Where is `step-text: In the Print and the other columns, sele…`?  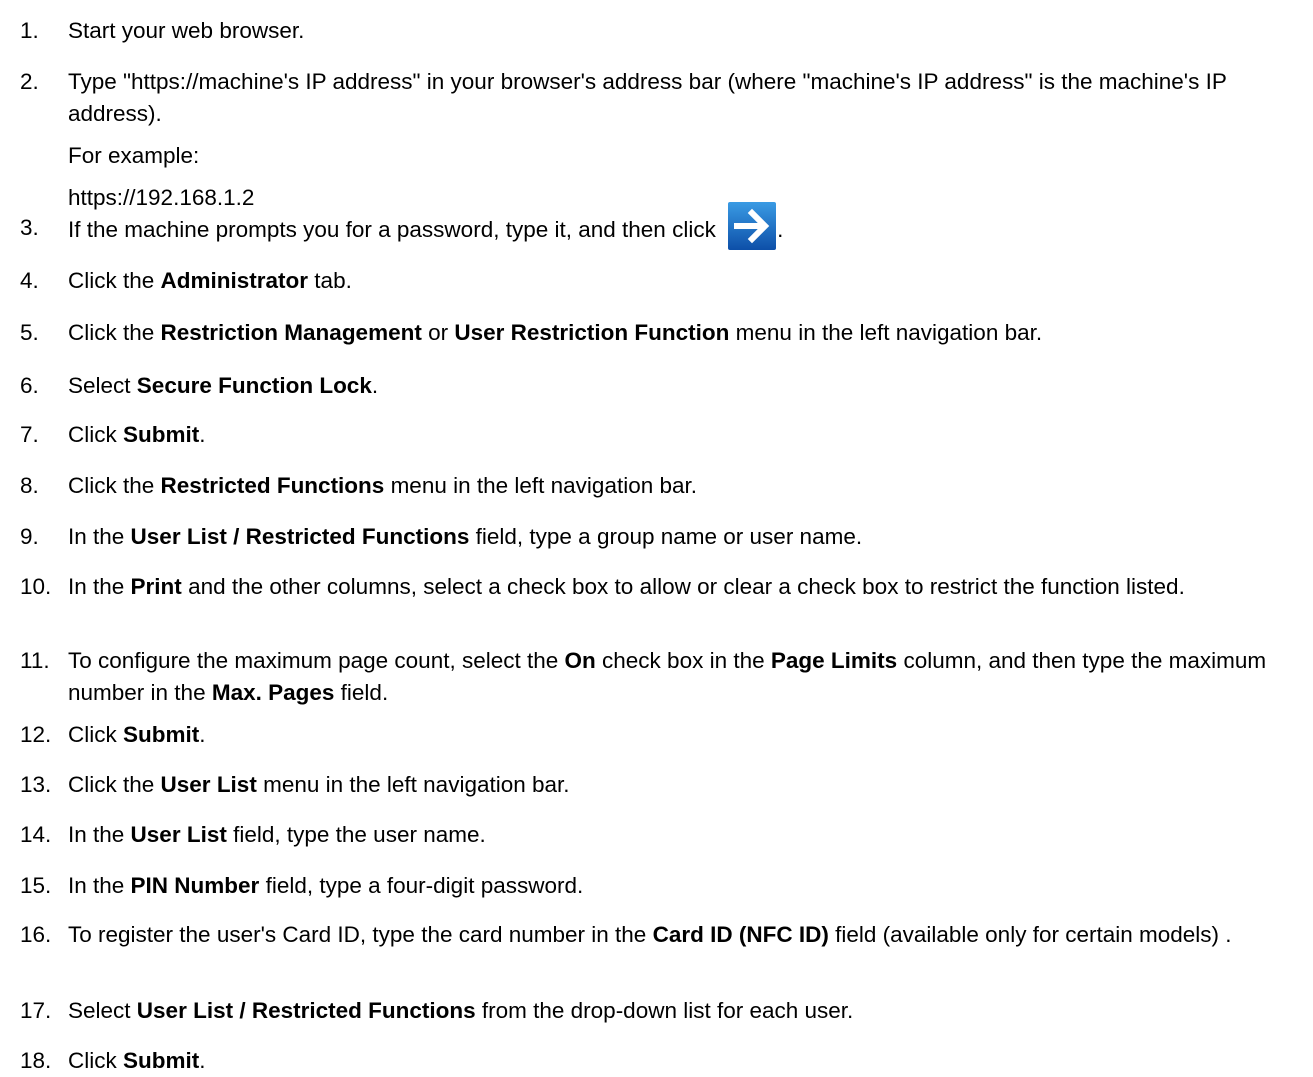
step-text: In the Print and the other columns, sele… is located at coordinates (686, 587).